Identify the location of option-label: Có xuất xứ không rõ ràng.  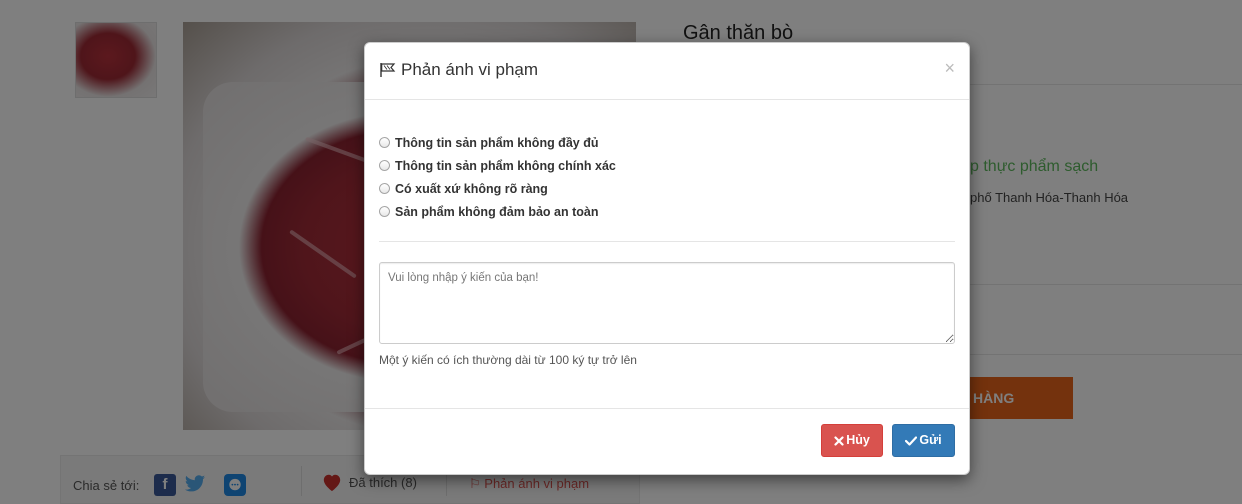
(471, 188).